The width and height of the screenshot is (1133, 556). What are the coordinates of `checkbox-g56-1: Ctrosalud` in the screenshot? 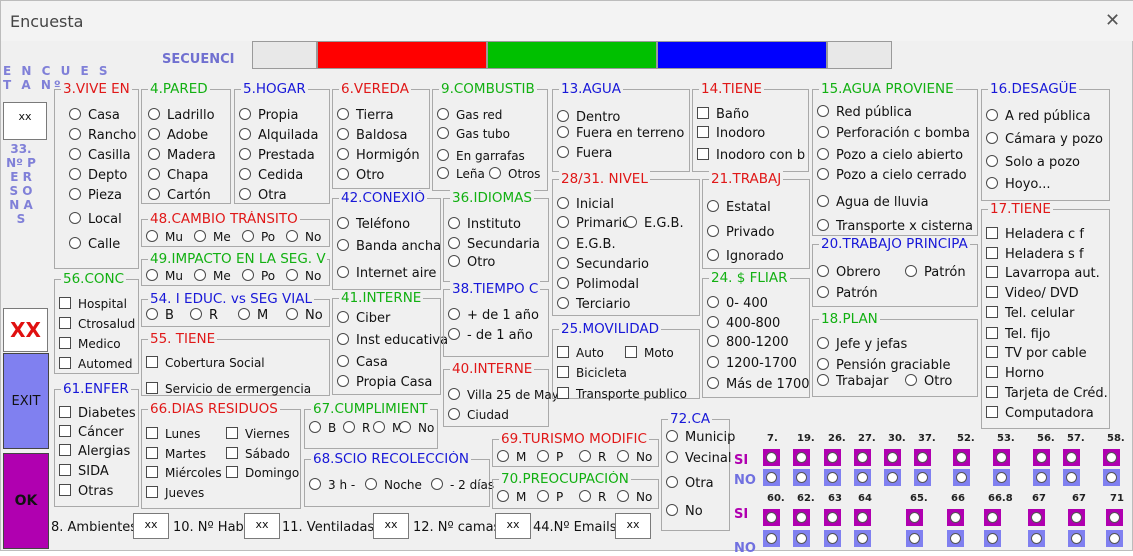 It's located at (97, 324).